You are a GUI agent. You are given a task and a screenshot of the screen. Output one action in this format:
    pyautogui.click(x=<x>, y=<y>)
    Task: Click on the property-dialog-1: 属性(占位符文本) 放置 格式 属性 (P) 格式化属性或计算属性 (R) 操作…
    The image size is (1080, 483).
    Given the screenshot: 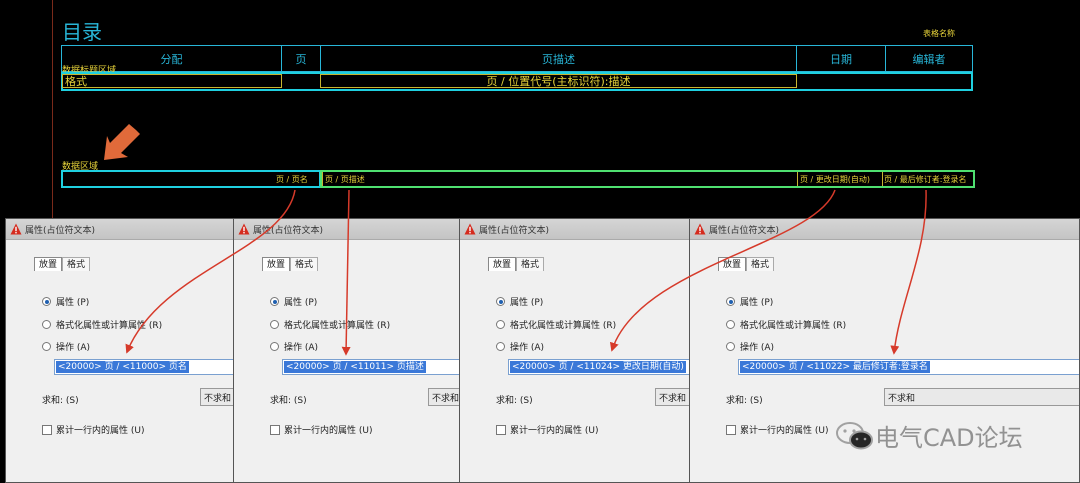 What is the action you would take?
    pyautogui.click(x=120, y=350)
    